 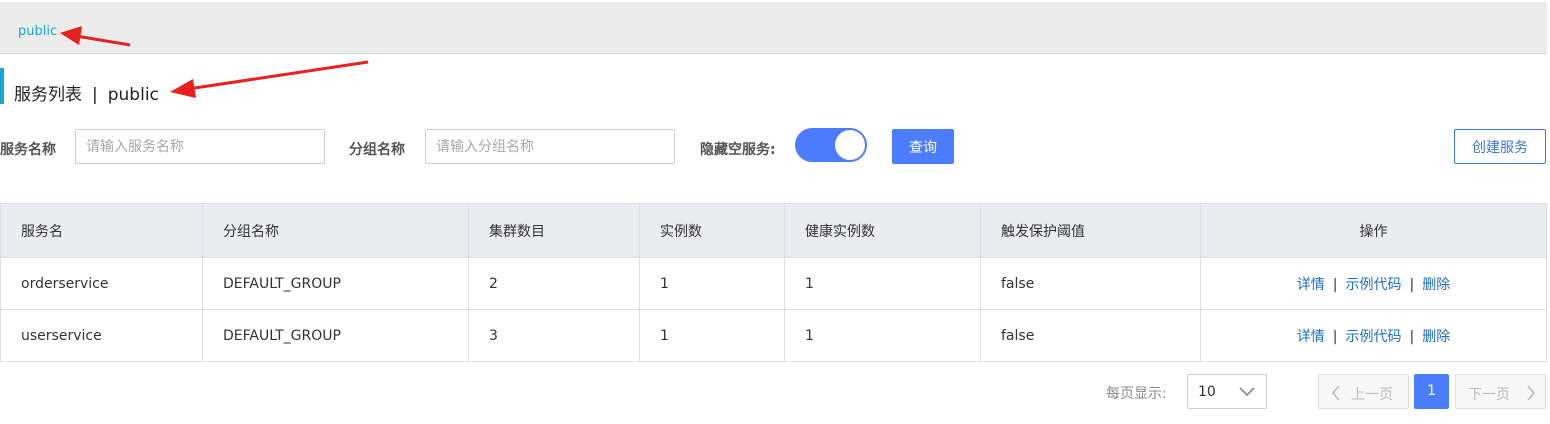 What do you see at coordinates (554, 230) in the screenshot?
I see `col-header-cluster-count: 集群数目` at bounding box center [554, 230].